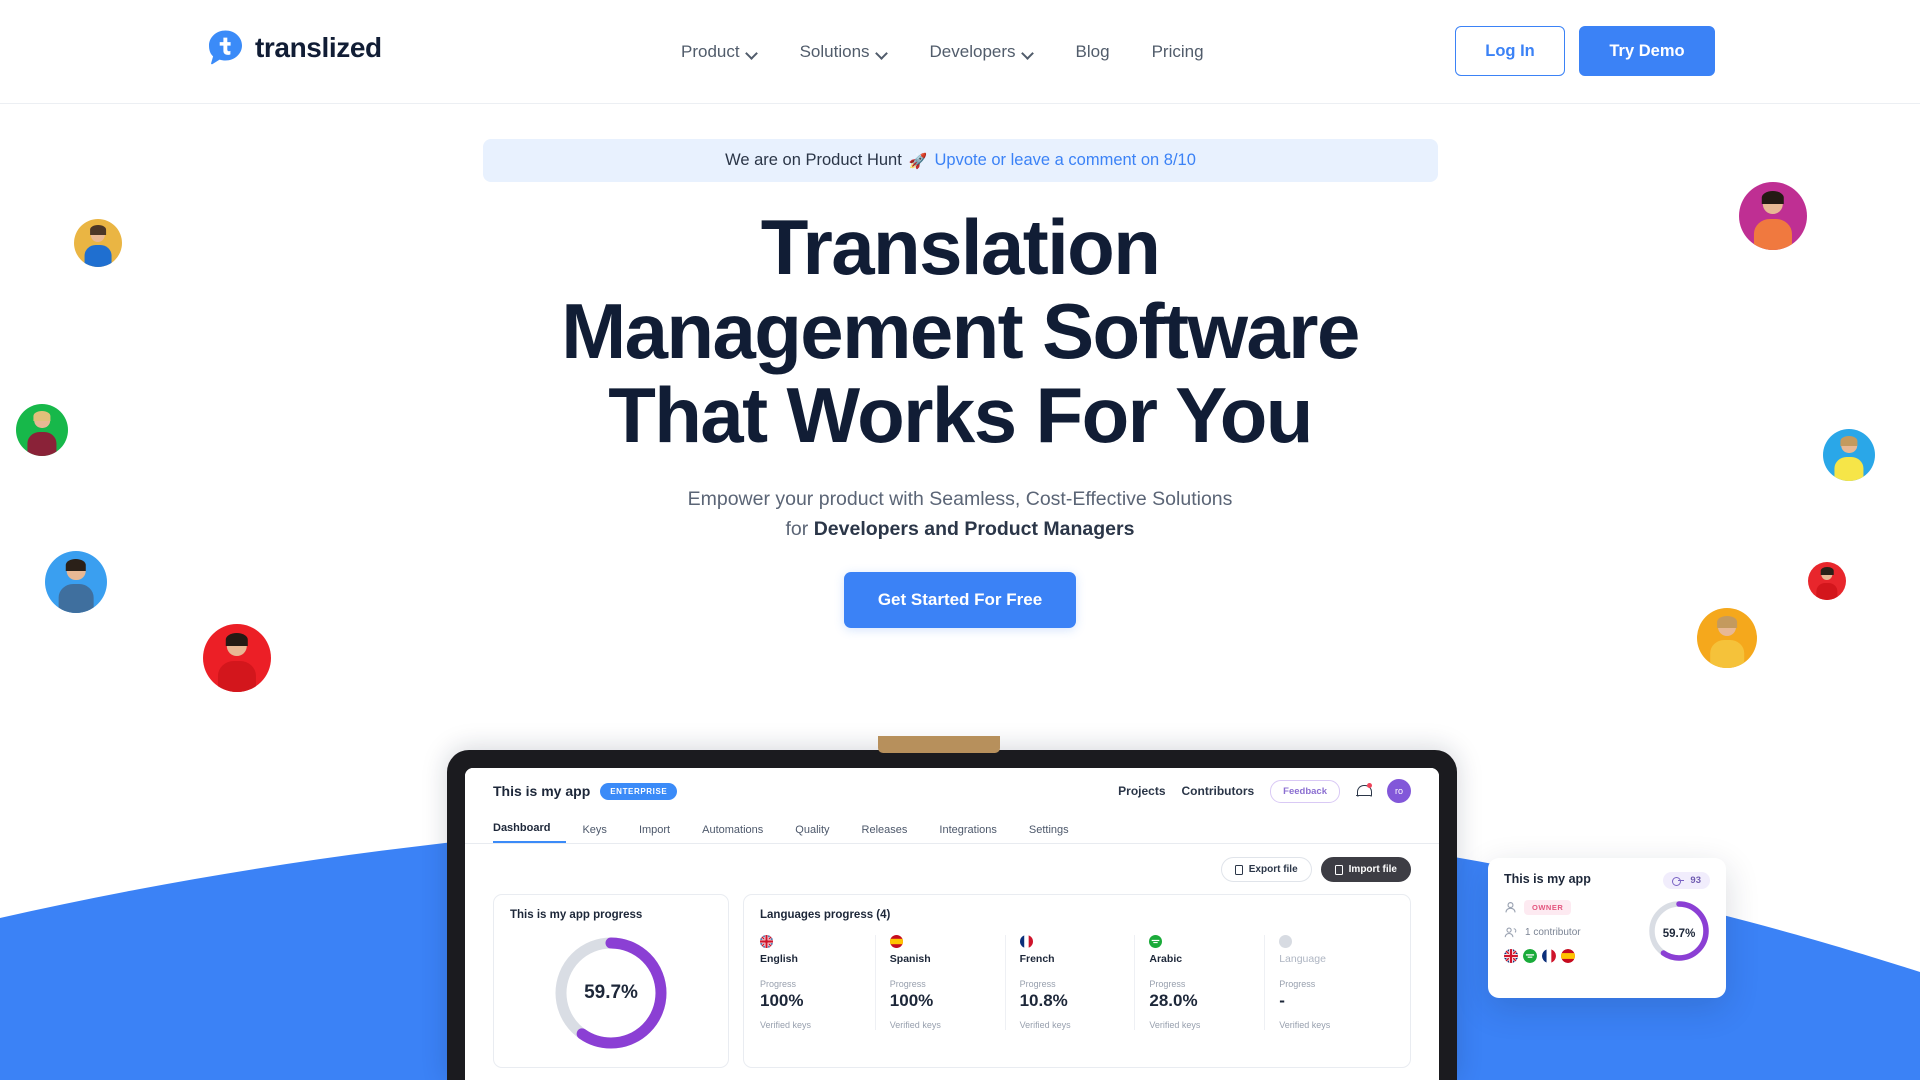 The image size is (1920, 1080). I want to click on import-file-label: Import file, so click(1372, 869).